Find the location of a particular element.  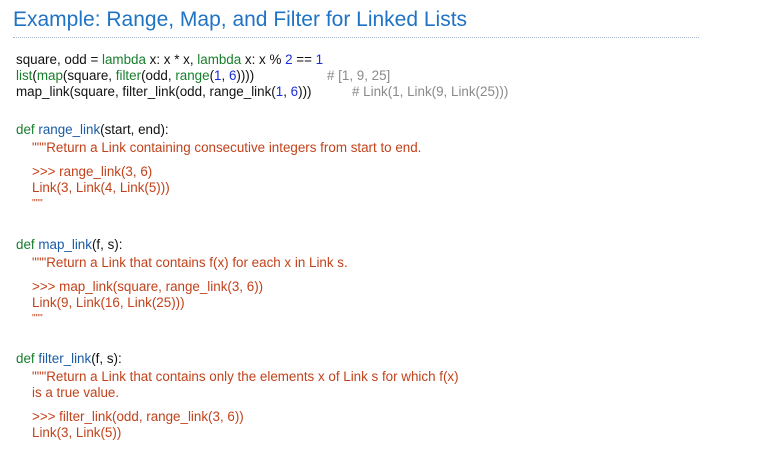

doctest-example: >>> range_link(3, 6) is located at coordinates (92, 171).